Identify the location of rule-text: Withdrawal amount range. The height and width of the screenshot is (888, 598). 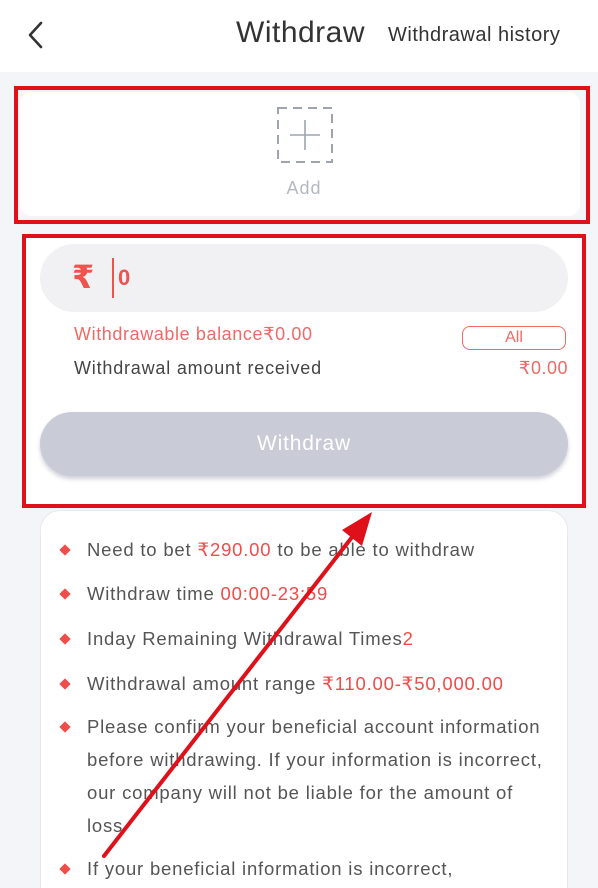
(205, 683).